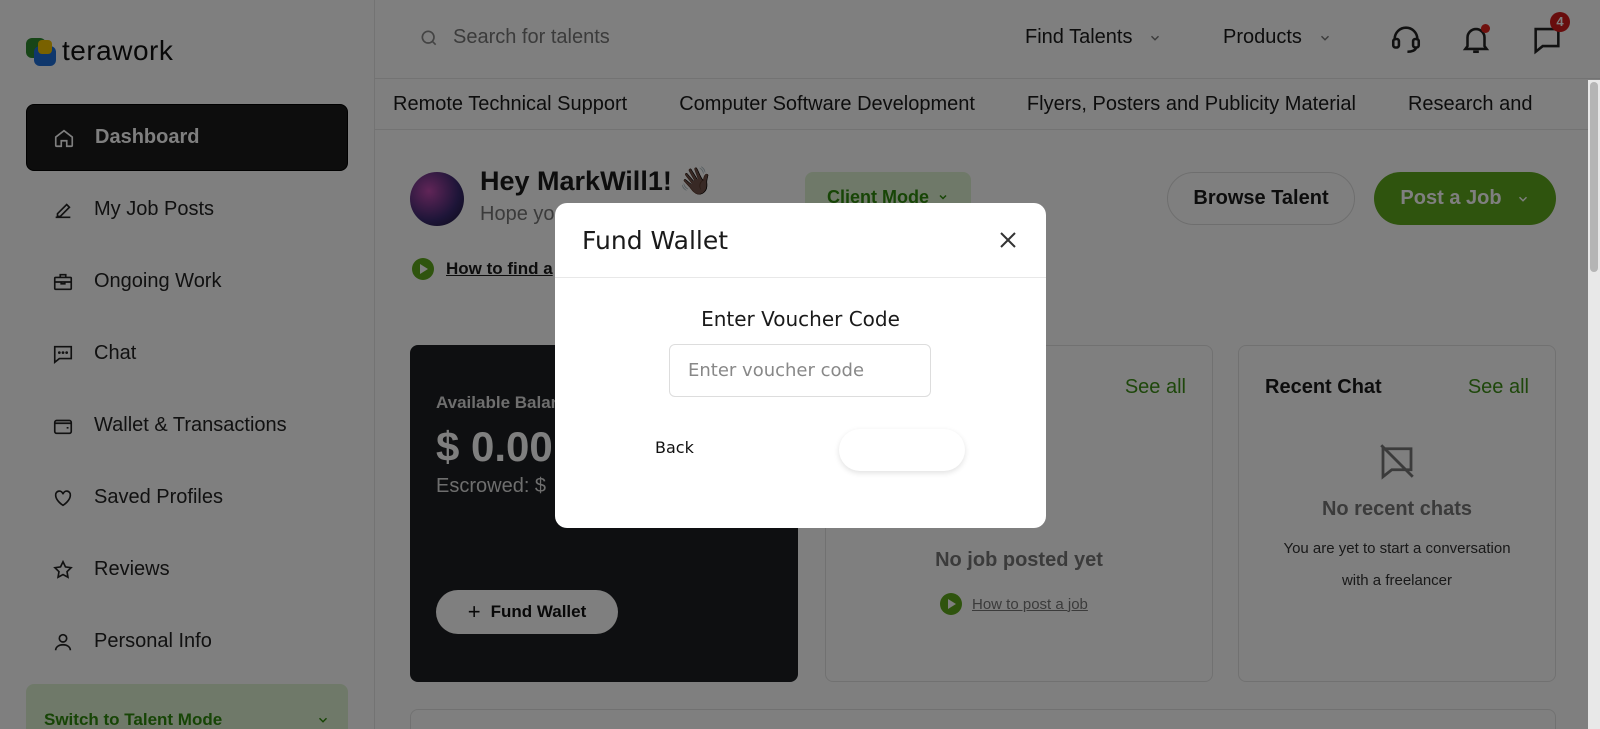 Image resolution: width=1600 pixels, height=729 pixels. I want to click on submit-voucher-button, so click(902, 450).